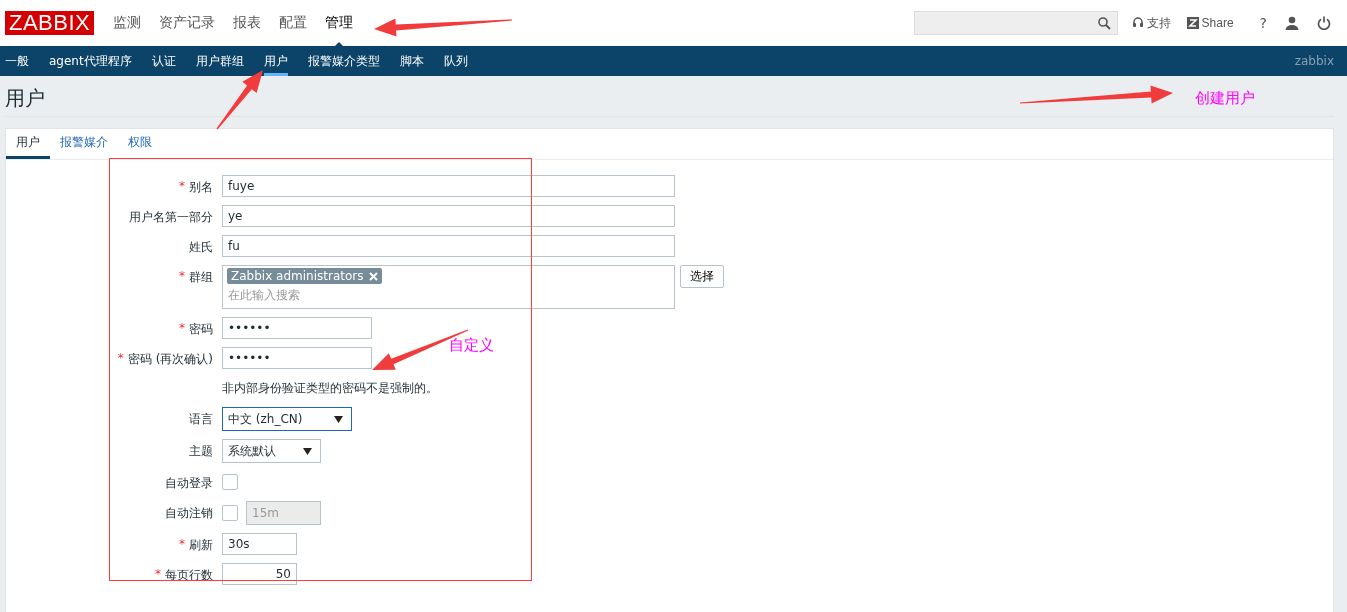  I want to click on remove-icon, so click(374, 276).